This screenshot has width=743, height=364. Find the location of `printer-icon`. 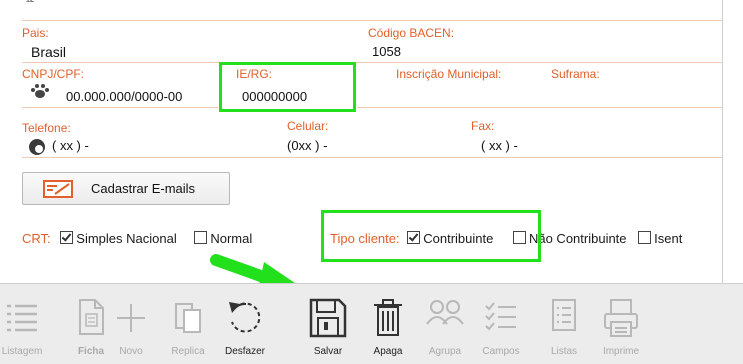

printer-icon is located at coordinates (621, 318).